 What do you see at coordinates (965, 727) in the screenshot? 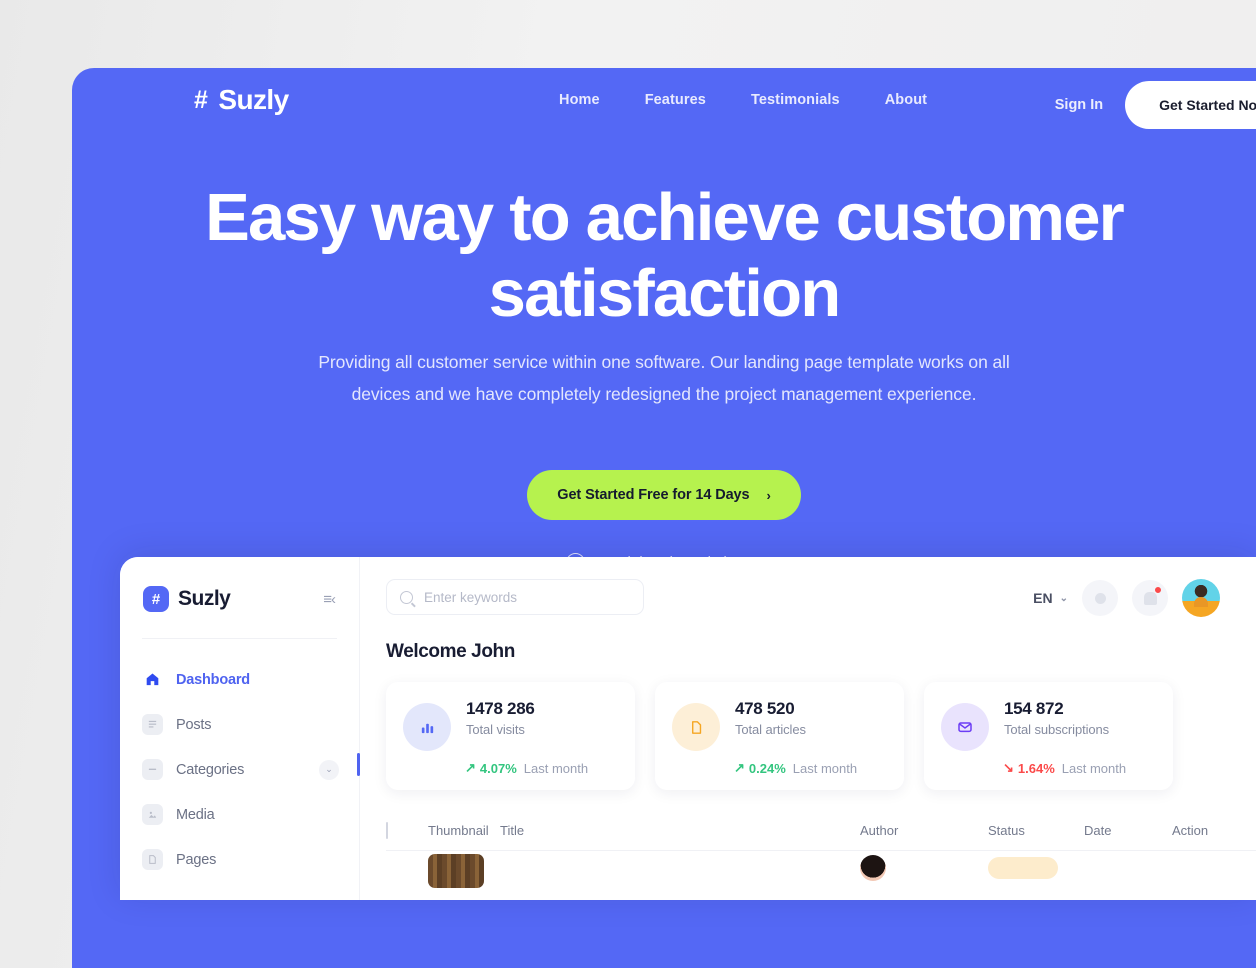
I see `envelope-icon` at bounding box center [965, 727].